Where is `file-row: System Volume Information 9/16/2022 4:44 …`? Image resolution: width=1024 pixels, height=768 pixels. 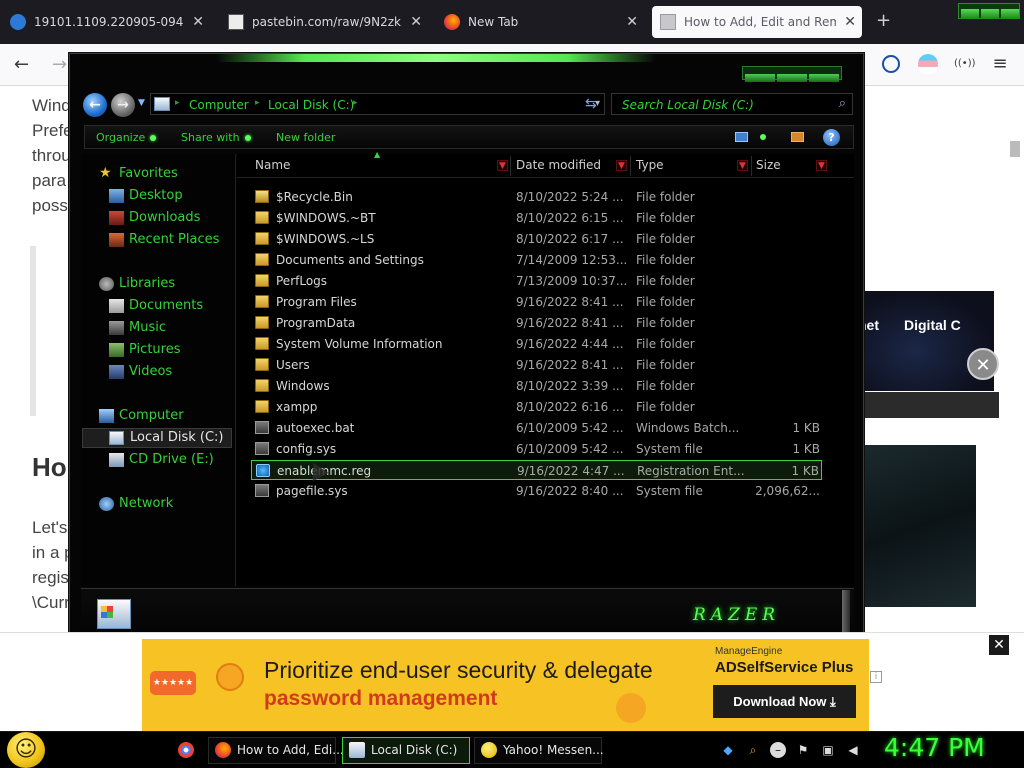
file-row: System Volume Information 9/16/2022 4:44 … is located at coordinates (536, 344).